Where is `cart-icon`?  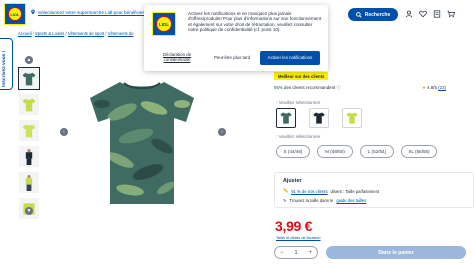 cart-icon is located at coordinates (451, 14).